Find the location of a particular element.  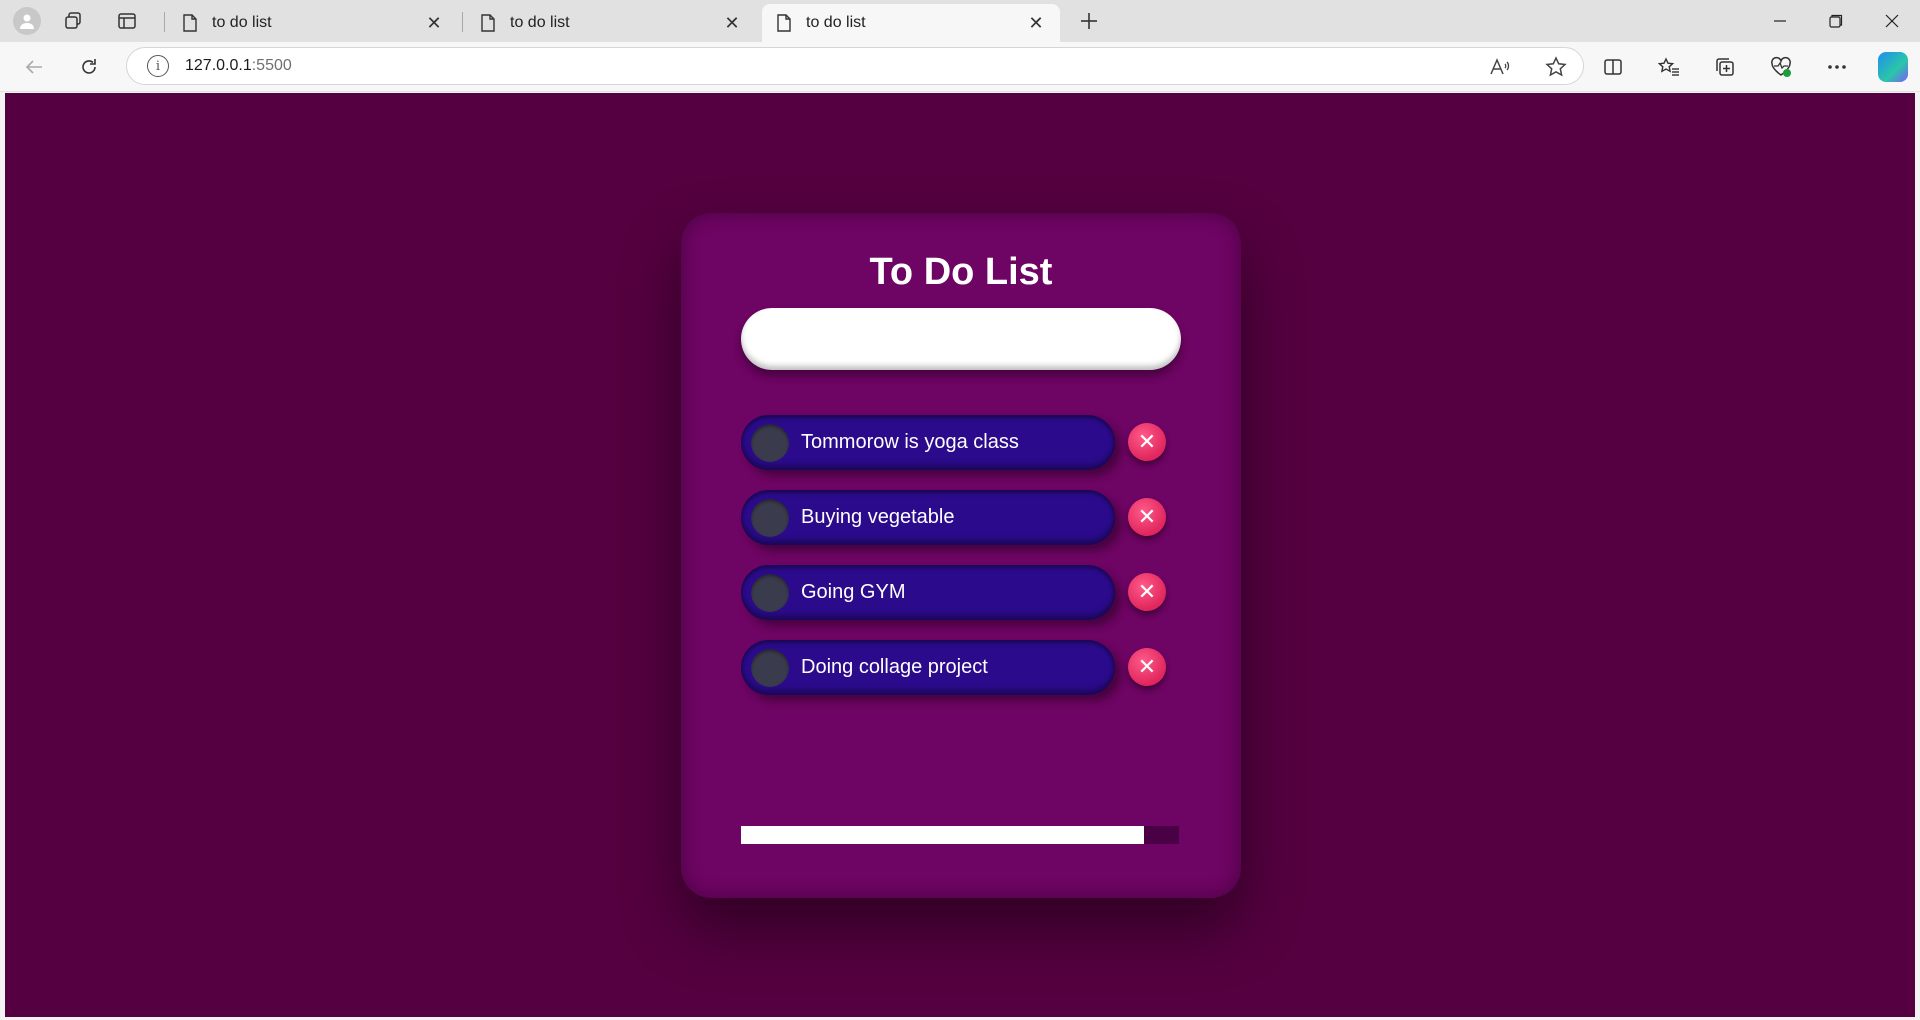

profile-button is located at coordinates (27, 21).